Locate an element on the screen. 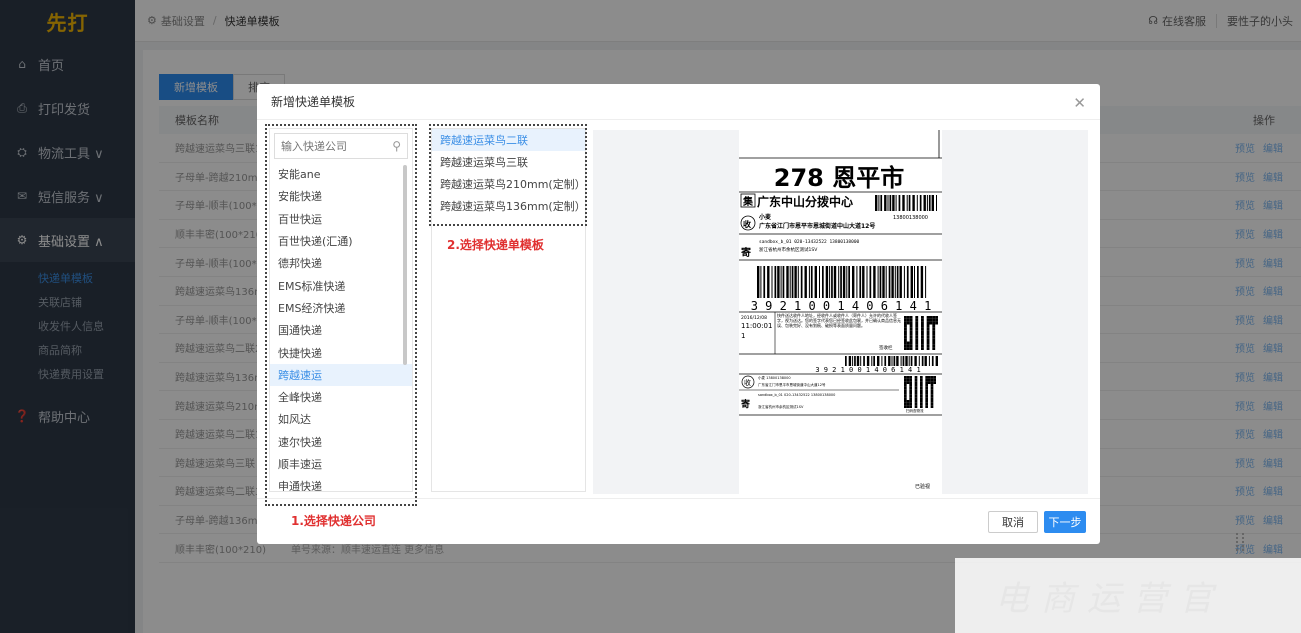  watermark: 电商运营官 is located at coordinates (1128, 595).